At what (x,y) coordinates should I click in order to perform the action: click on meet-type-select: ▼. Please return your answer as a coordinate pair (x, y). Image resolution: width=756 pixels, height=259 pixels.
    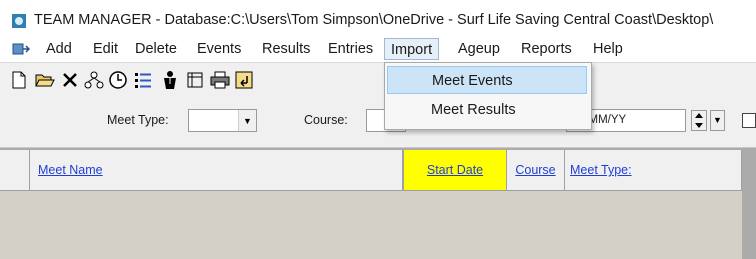
    Looking at the image, I should click on (222, 120).